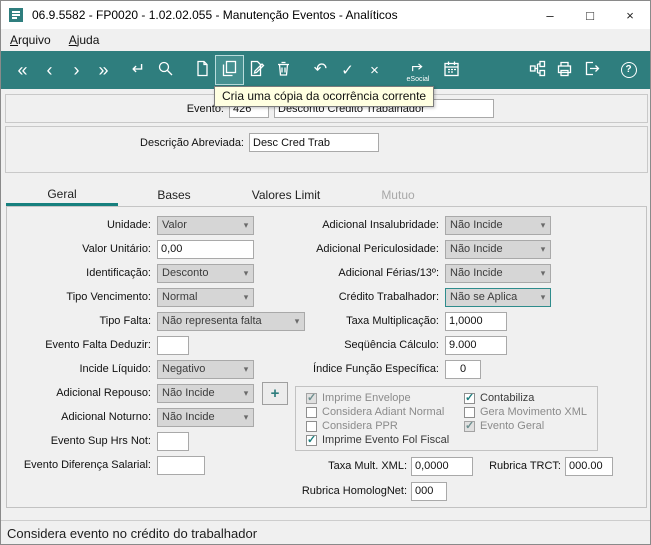 The image size is (651, 545). Describe the element at coordinates (205, 225) in the screenshot. I see `unidade-select: Valor ▾` at that location.